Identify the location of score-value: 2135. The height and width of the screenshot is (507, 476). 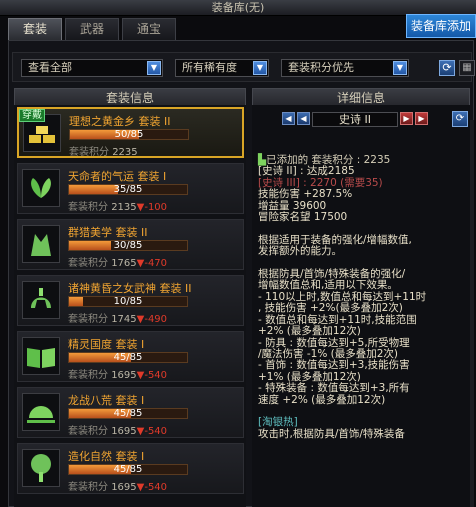
(124, 207).